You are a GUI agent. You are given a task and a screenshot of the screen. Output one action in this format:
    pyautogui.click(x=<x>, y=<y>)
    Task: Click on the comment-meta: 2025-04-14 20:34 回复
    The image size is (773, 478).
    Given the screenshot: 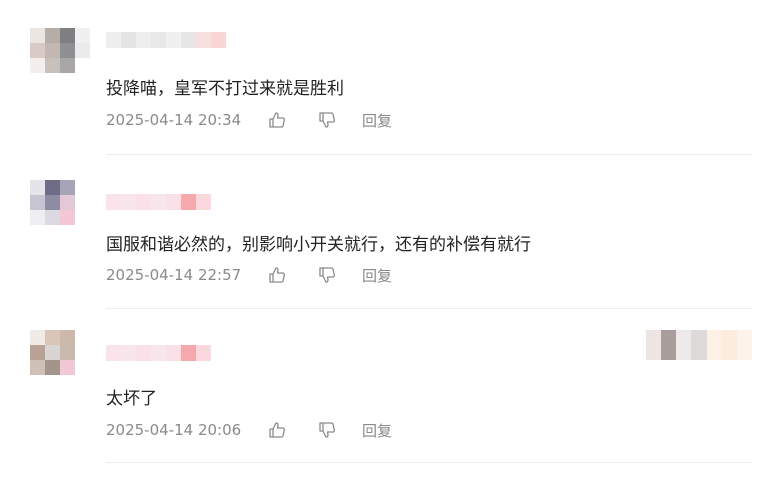 What is the action you would take?
    pyautogui.click(x=249, y=120)
    